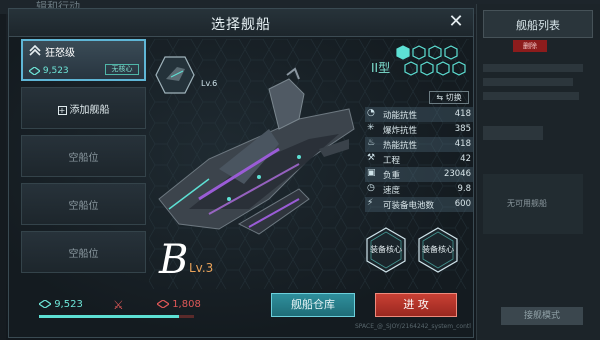 This screenshot has width=600, height=340. What do you see at coordinates (462, 204) in the screenshot?
I see `stat-value: 600` at bounding box center [462, 204].